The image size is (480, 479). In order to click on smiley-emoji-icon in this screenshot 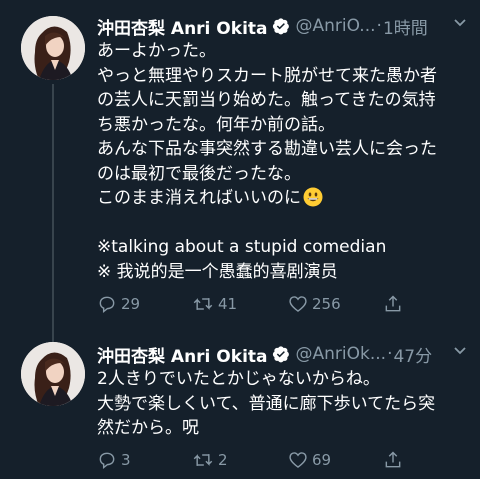, I will do `click(313, 197)`.